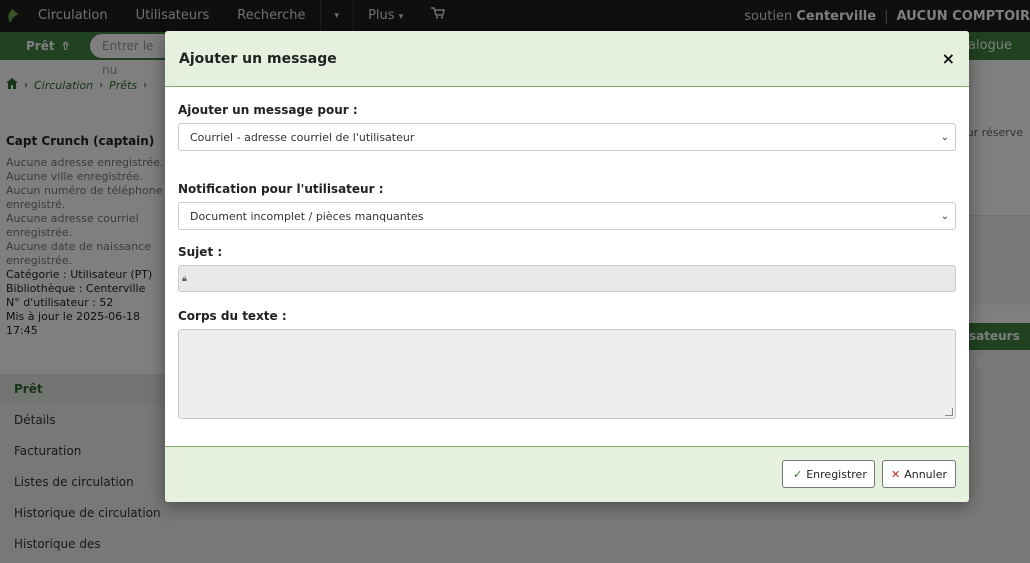  Describe the element at coordinates (200, 252) in the screenshot. I see `subject-label: Sujet :` at that location.